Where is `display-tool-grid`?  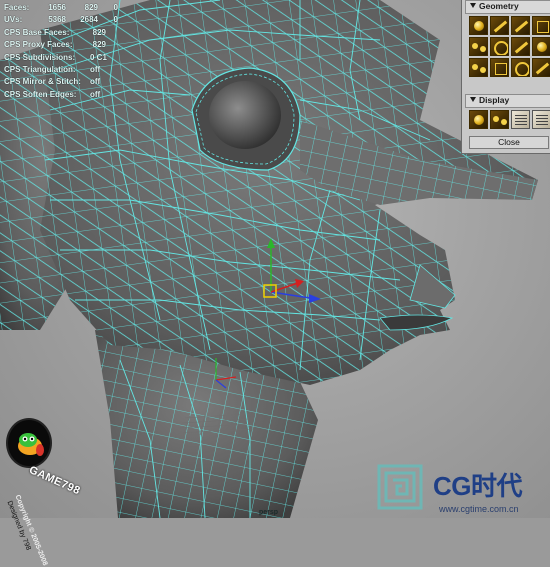
display-tool-grid is located at coordinates (509, 119).